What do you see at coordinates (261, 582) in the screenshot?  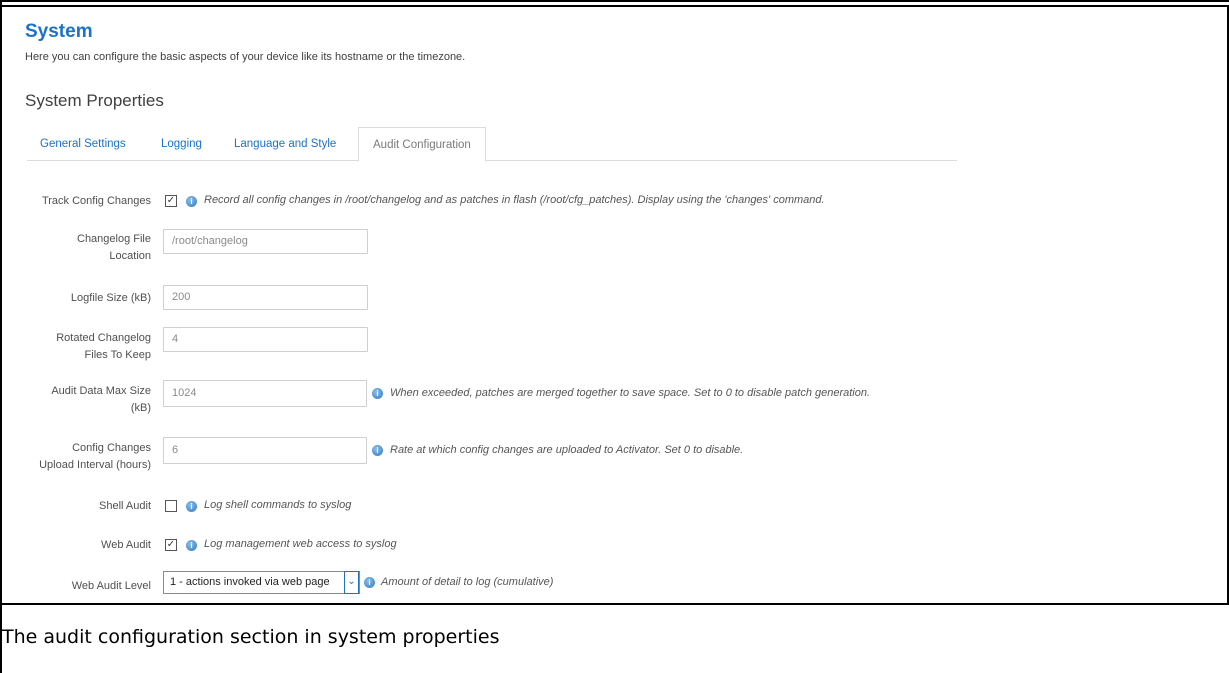 I see `web-audit-level-select: 1 - actions invoked via web page` at bounding box center [261, 582].